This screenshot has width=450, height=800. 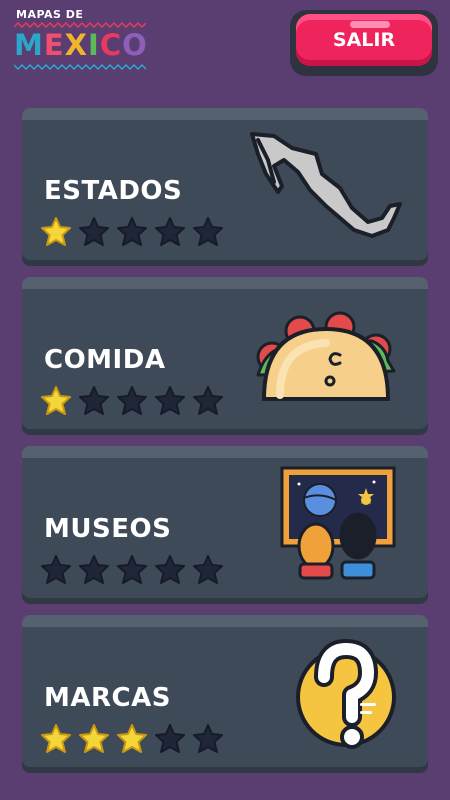 I want to click on exit-button-shine, so click(x=370, y=24).